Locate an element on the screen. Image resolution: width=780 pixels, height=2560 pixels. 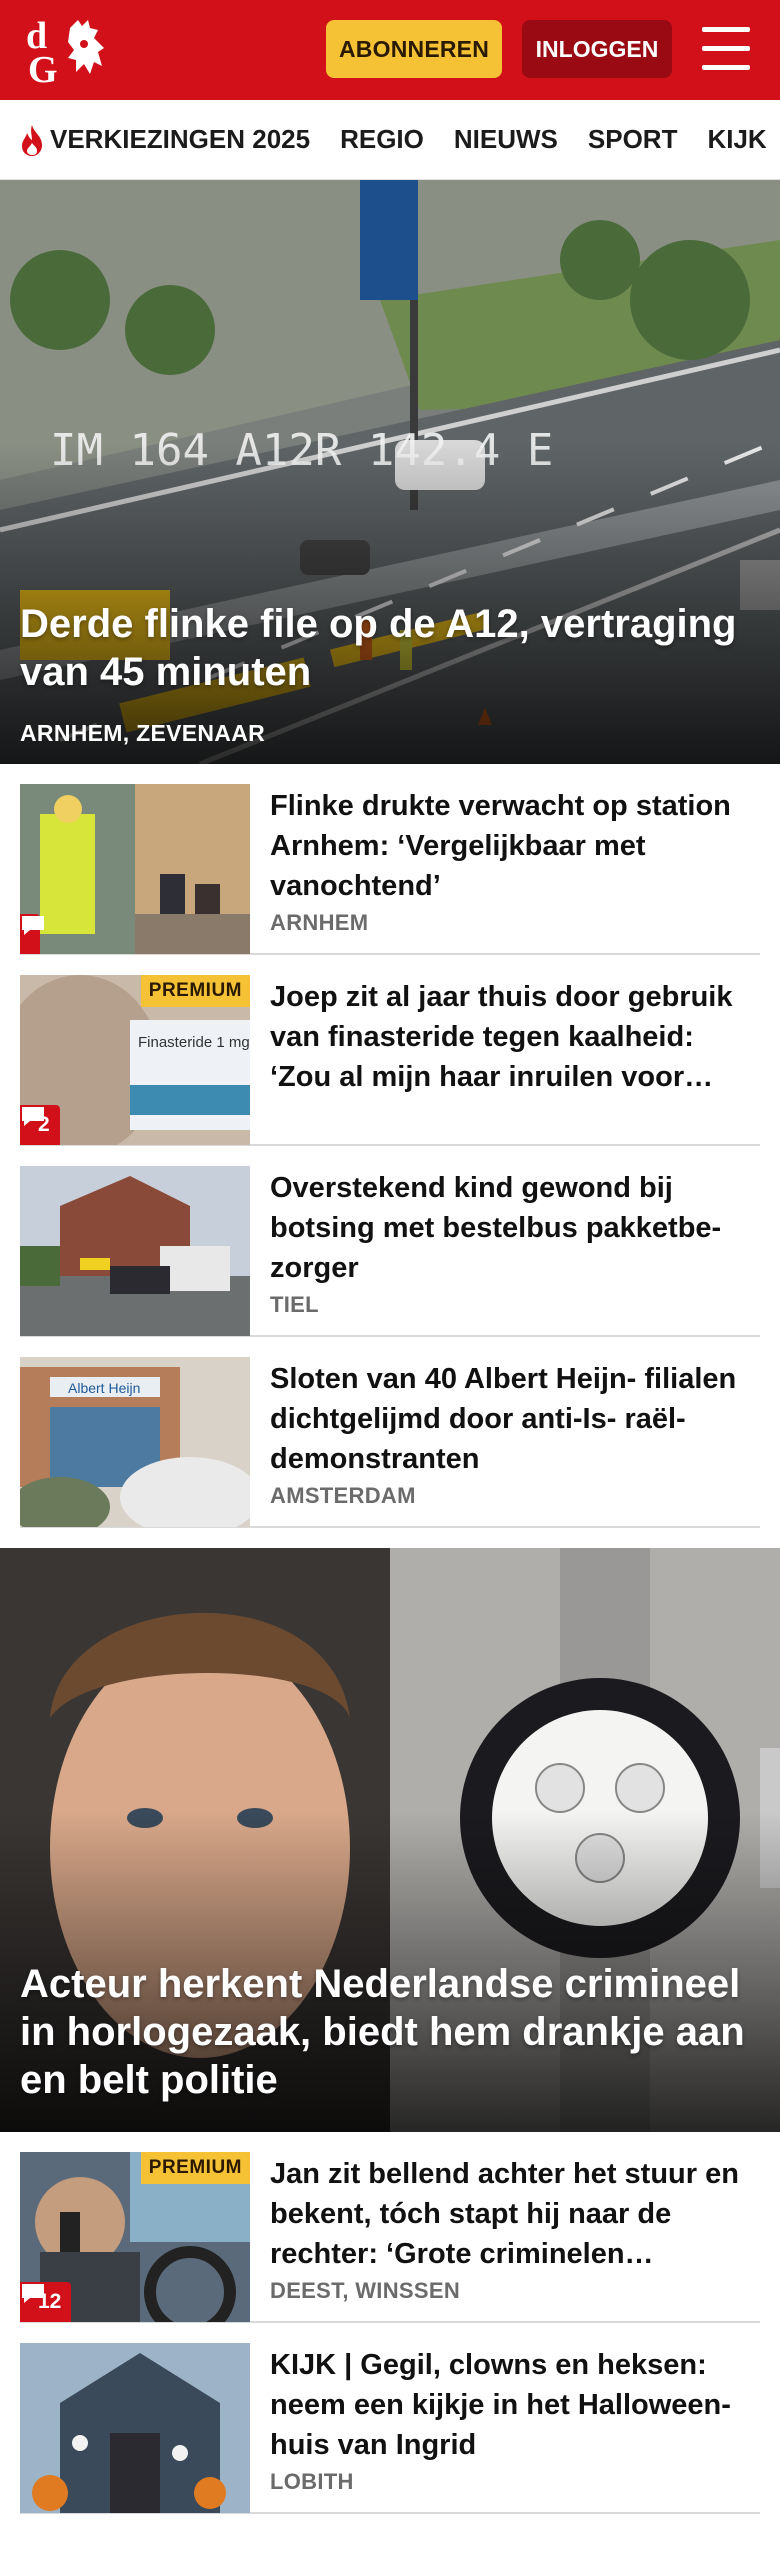
image-text: Finasteride 1 mg is located at coordinates (194, 1042).